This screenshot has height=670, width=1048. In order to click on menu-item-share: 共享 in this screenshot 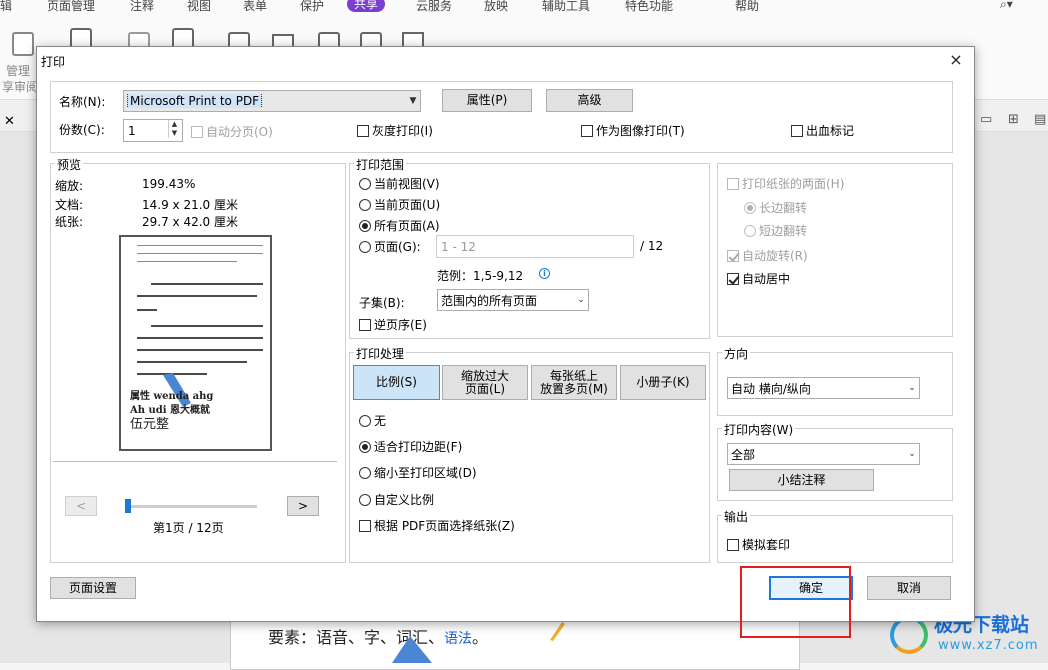, I will do `click(366, 6)`.